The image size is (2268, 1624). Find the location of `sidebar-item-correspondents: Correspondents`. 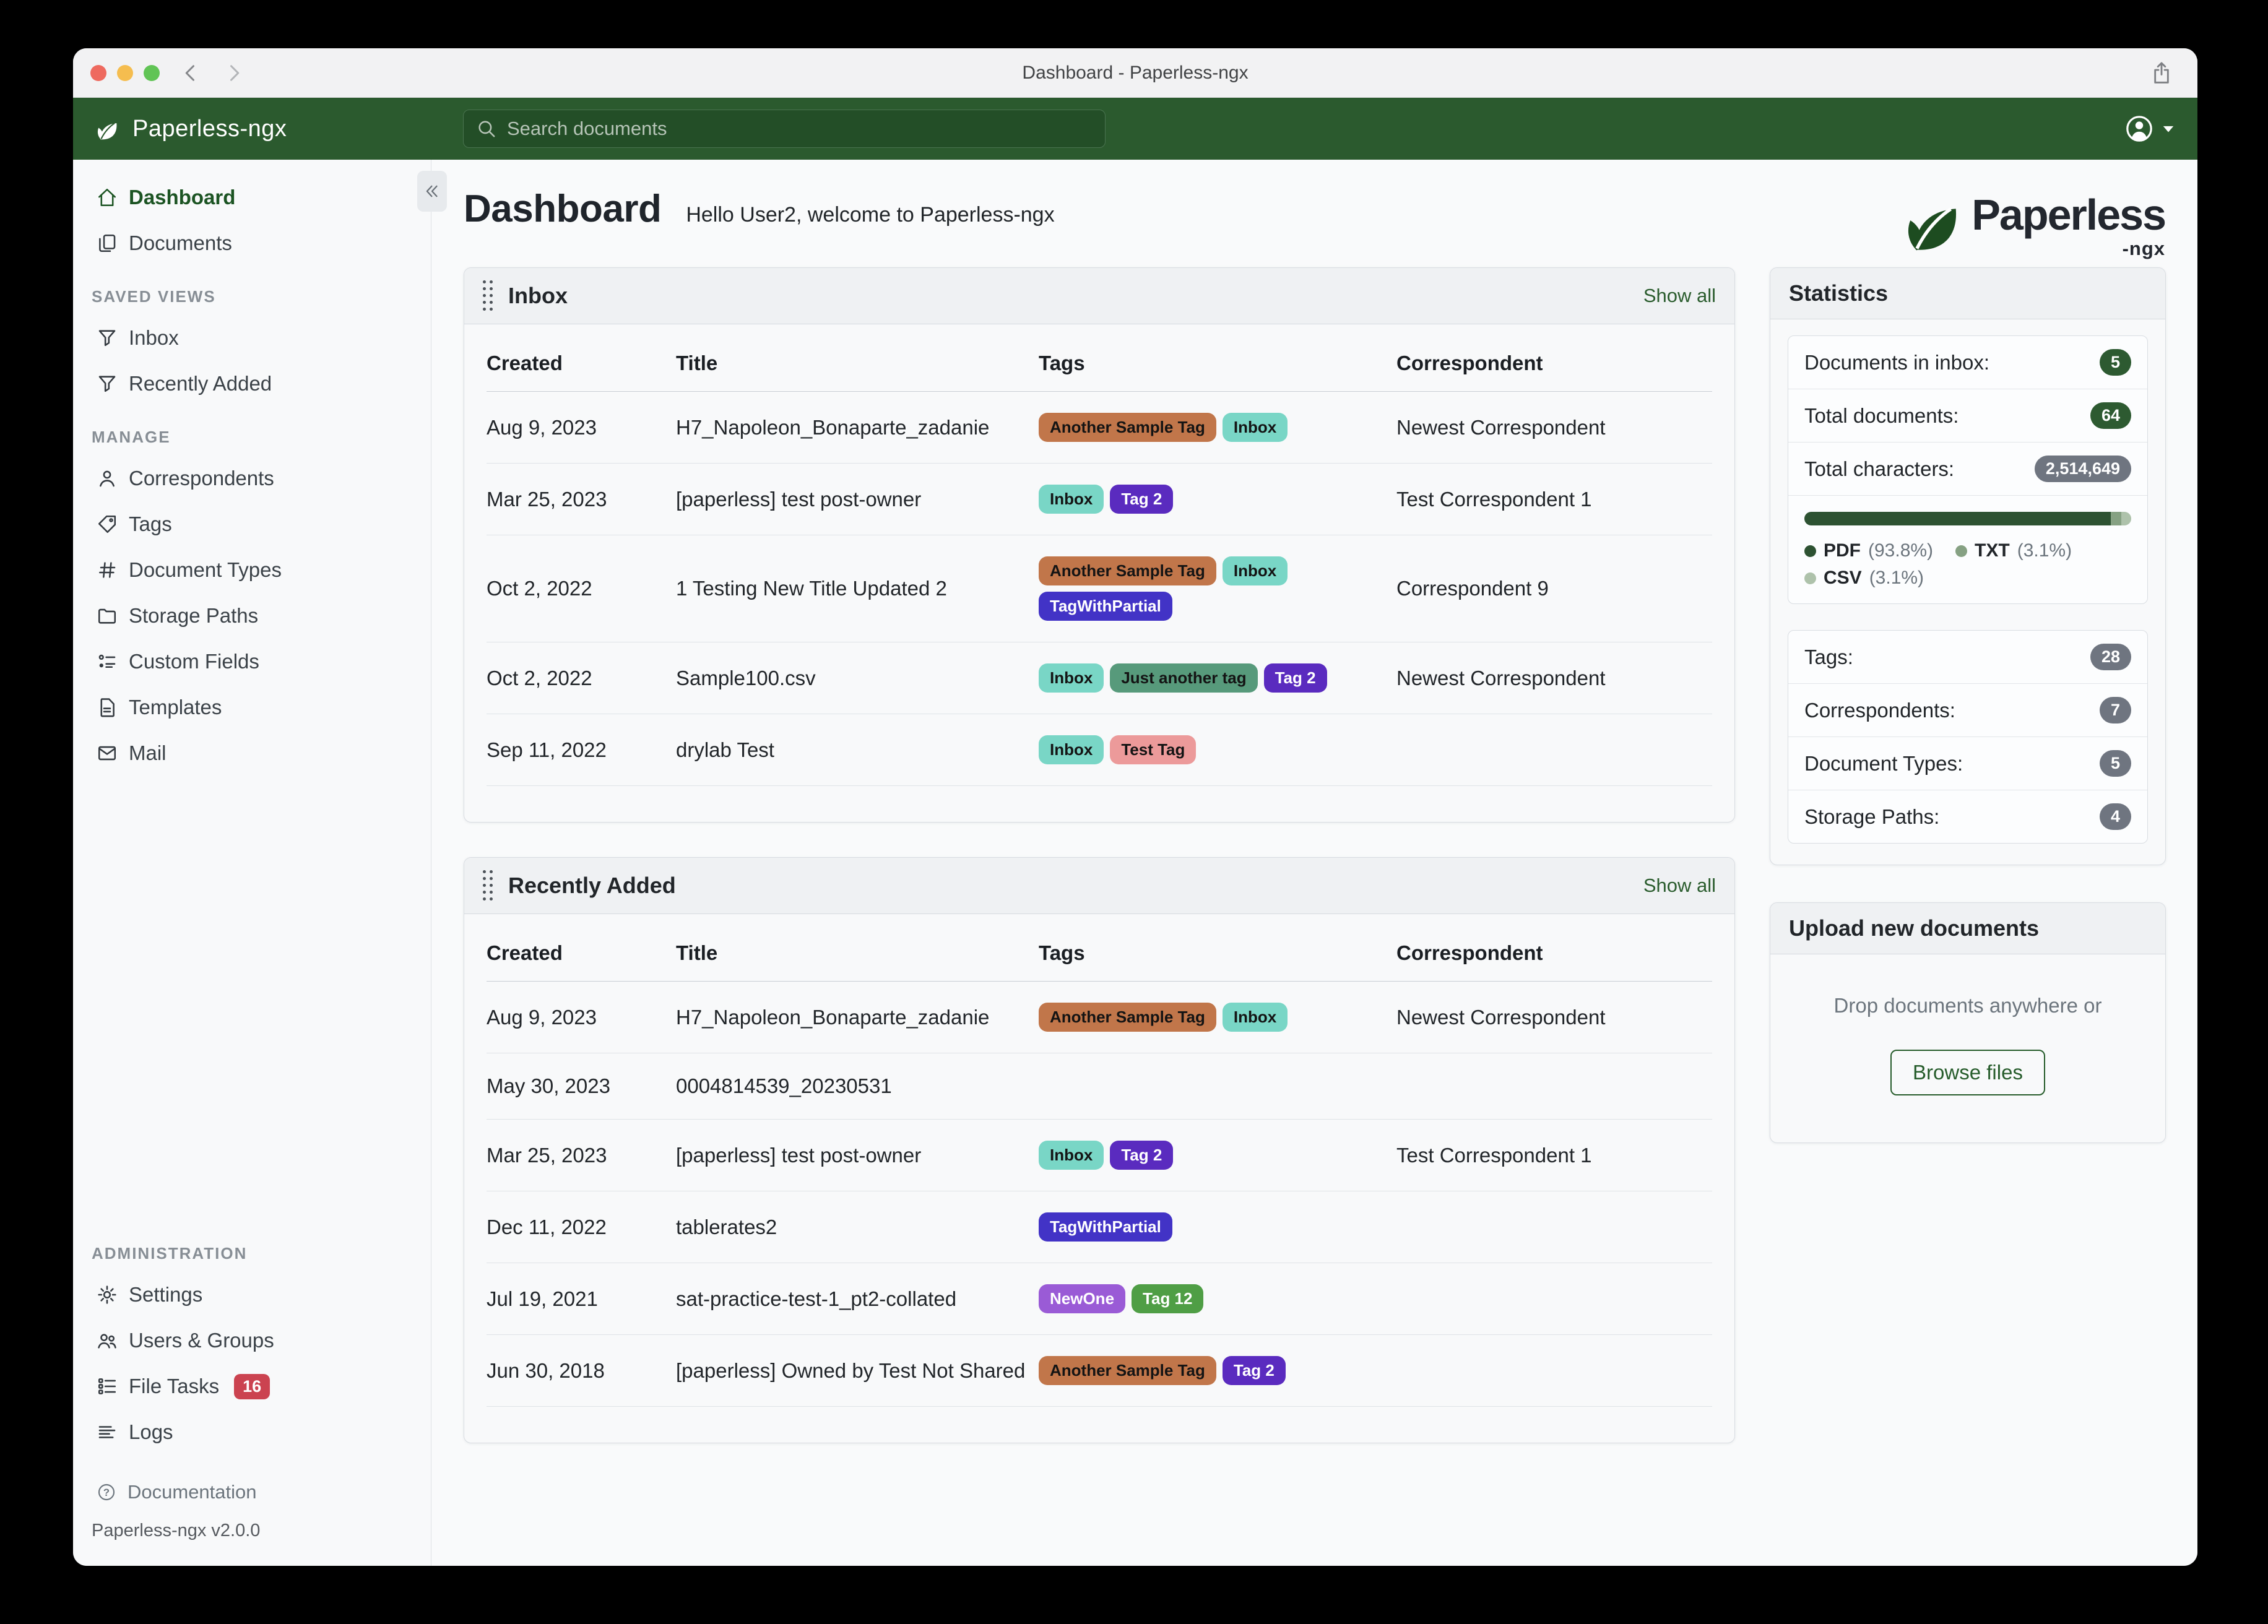

sidebar-item-correspondents: Correspondents is located at coordinates (252, 478).